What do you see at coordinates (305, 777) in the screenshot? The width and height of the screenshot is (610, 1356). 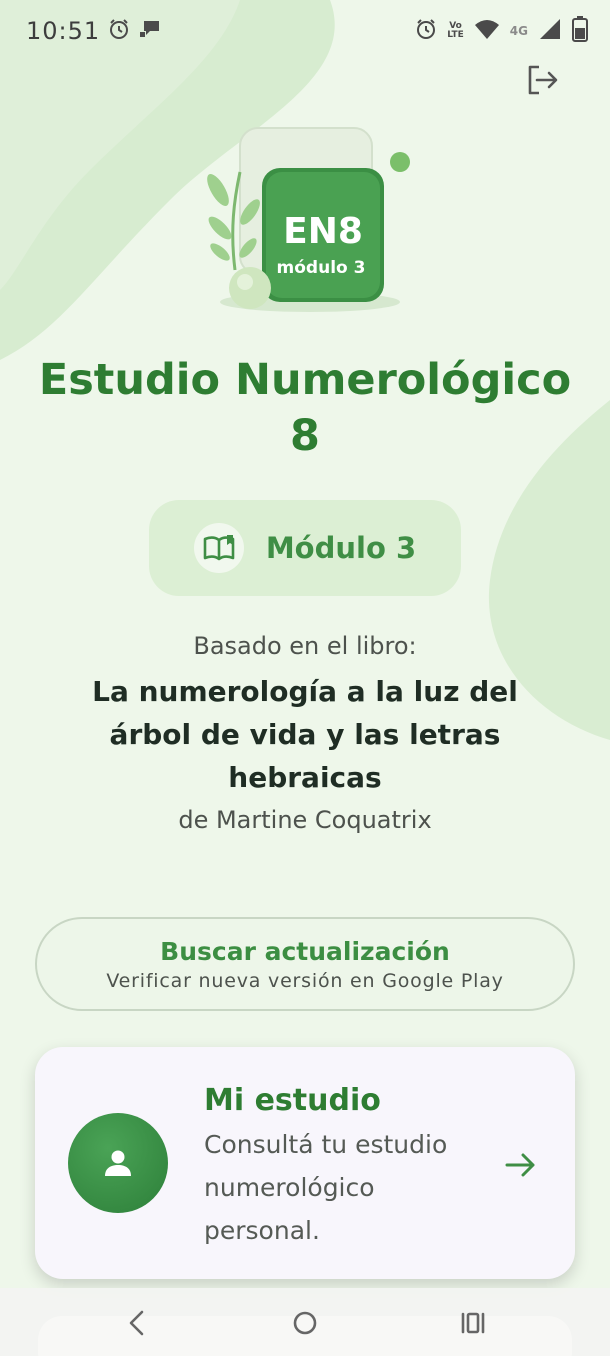 I see `book-title-line3: hebraicas` at bounding box center [305, 777].